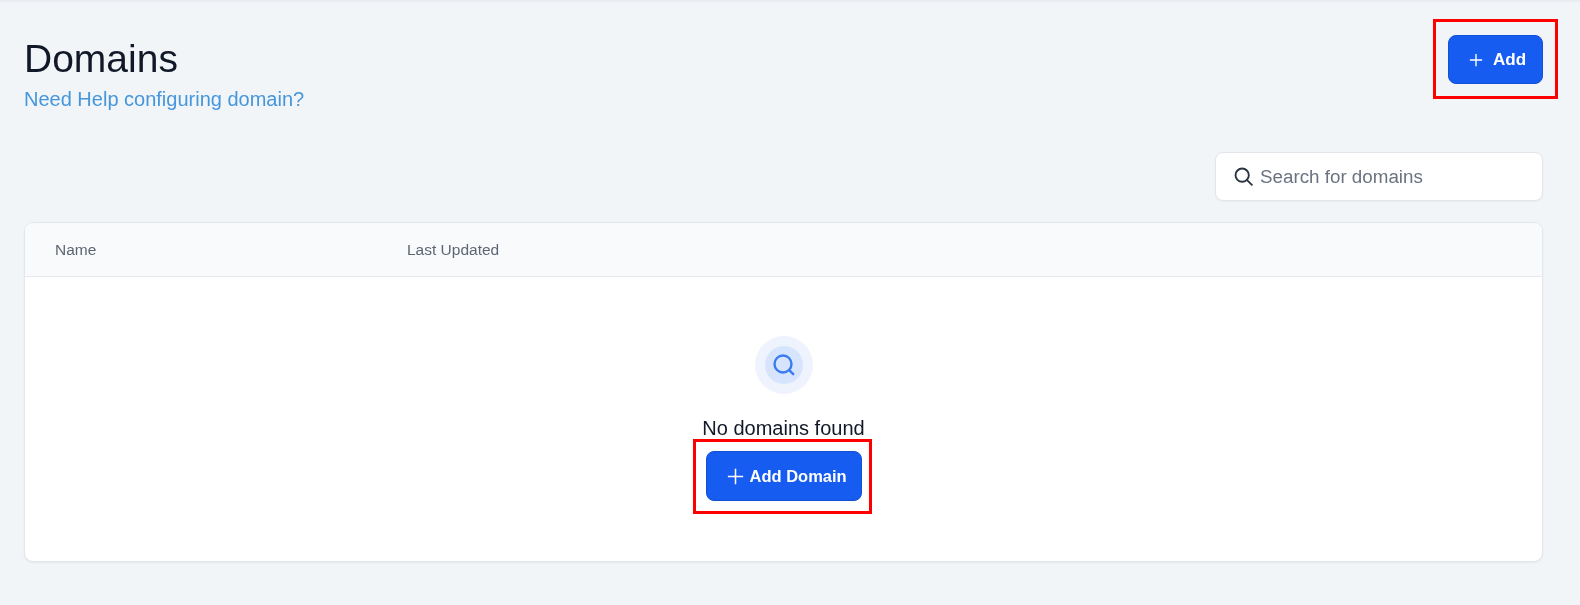 This screenshot has width=1580, height=605. What do you see at coordinates (453, 249) in the screenshot?
I see `column-header: Last Updated` at bounding box center [453, 249].